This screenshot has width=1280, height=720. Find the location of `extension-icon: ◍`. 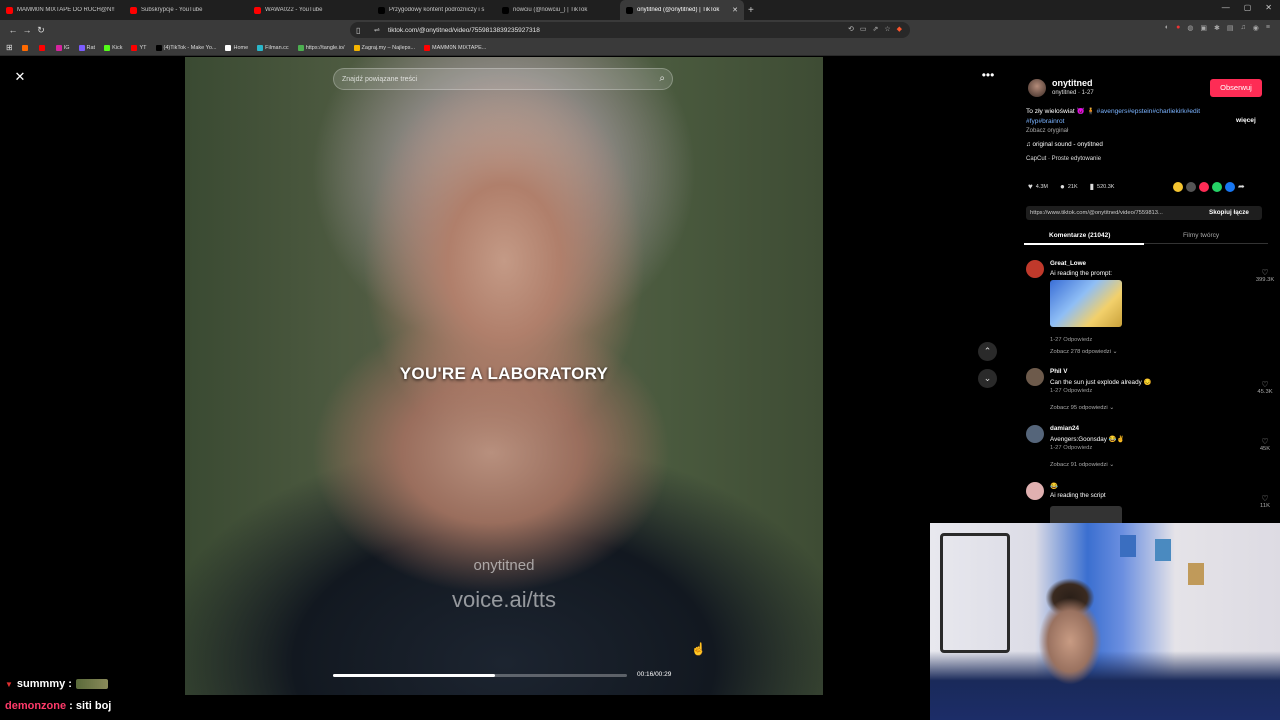

extension-icon: ◍ is located at coordinates (1190, 28).